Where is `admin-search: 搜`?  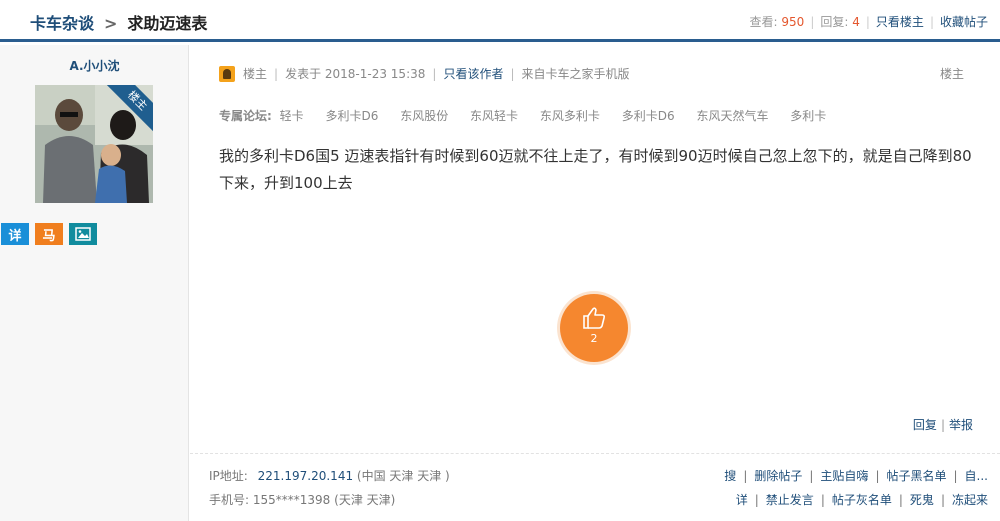 admin-search: 搜 is located at coordinates (730, 476).